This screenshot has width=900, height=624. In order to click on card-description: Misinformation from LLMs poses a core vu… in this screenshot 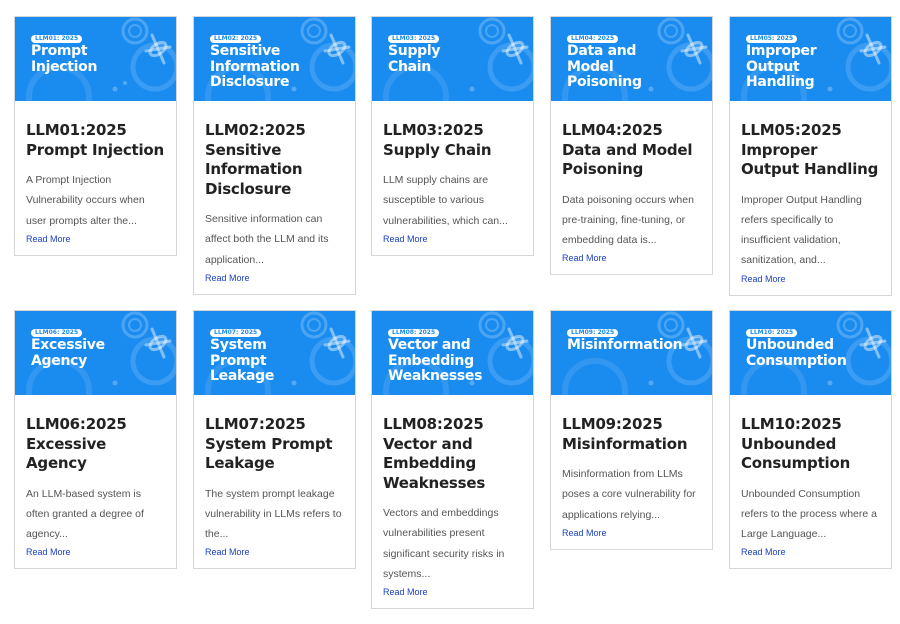, I will do `click(629, 494)`.